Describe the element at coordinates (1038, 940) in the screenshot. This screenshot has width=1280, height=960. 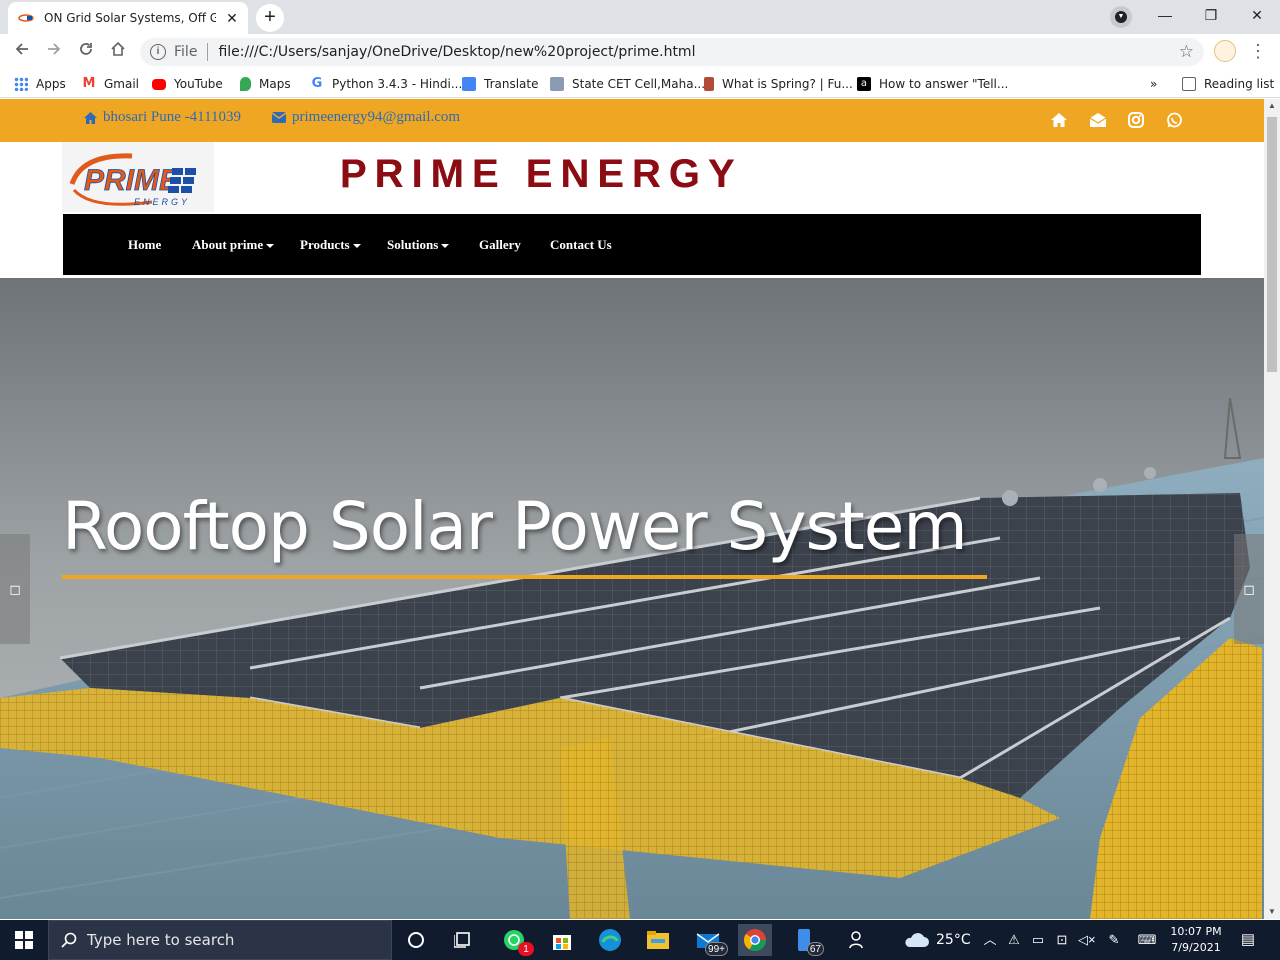
I see `battery-icon: ▭` at that location.